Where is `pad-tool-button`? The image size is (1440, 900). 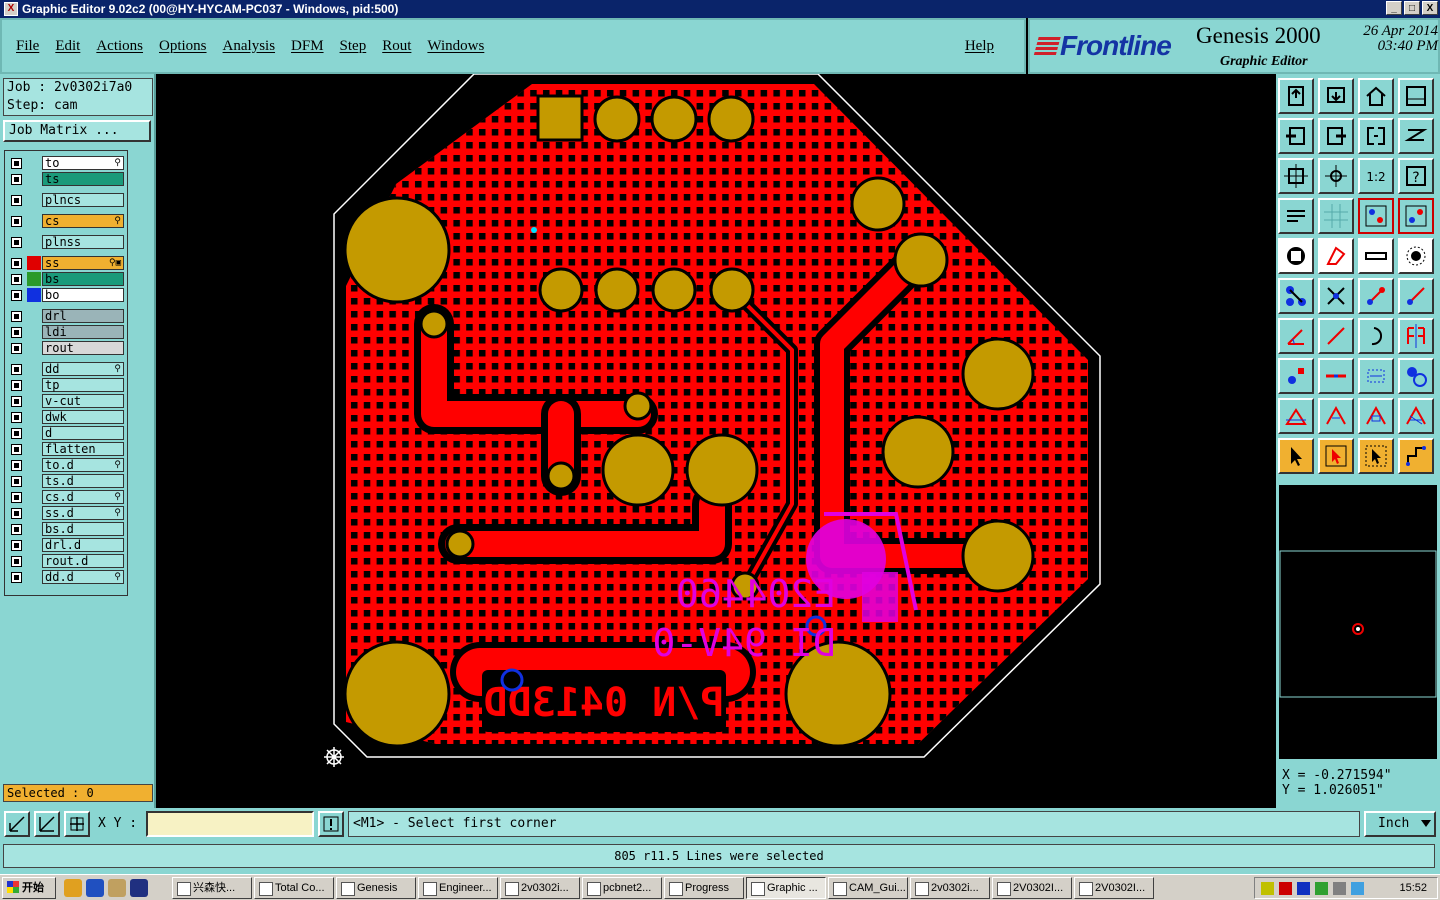
pad-tool-button is located at coordinates (1296, 256).